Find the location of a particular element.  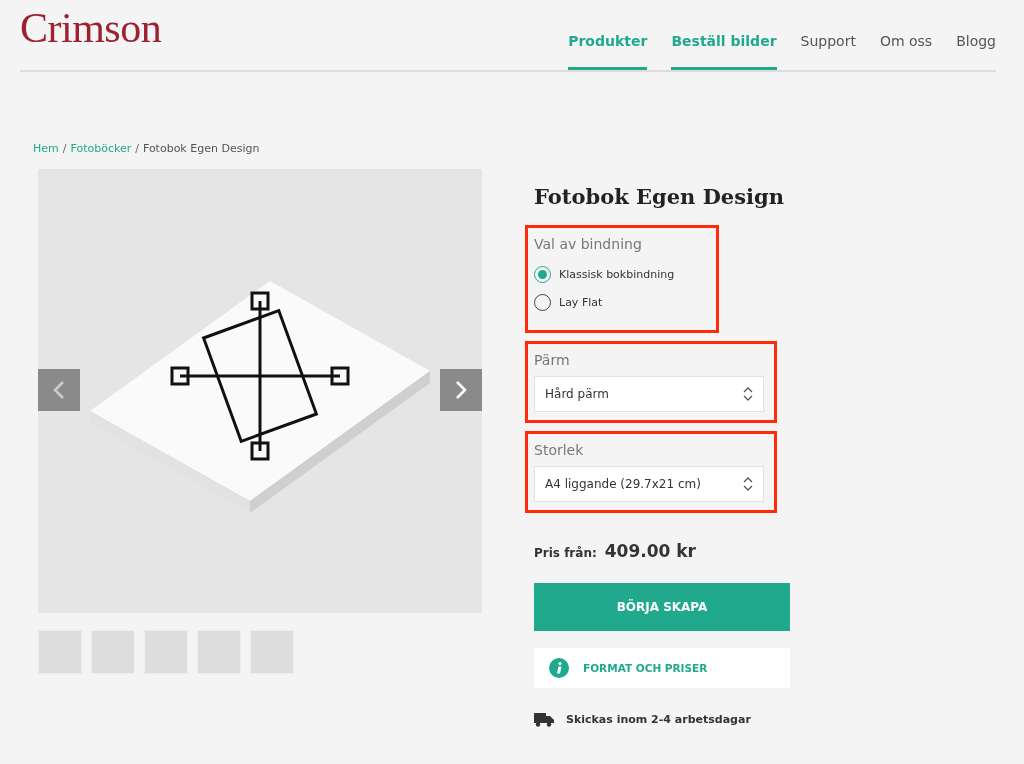

truck-icon is located at coordinates (544, 719).